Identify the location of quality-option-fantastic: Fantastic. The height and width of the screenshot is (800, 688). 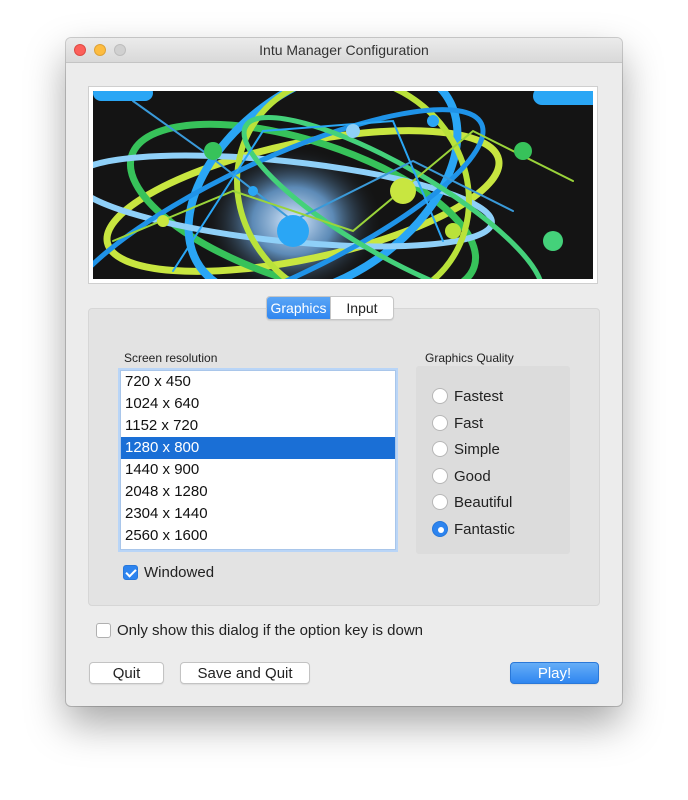
(473, 529).